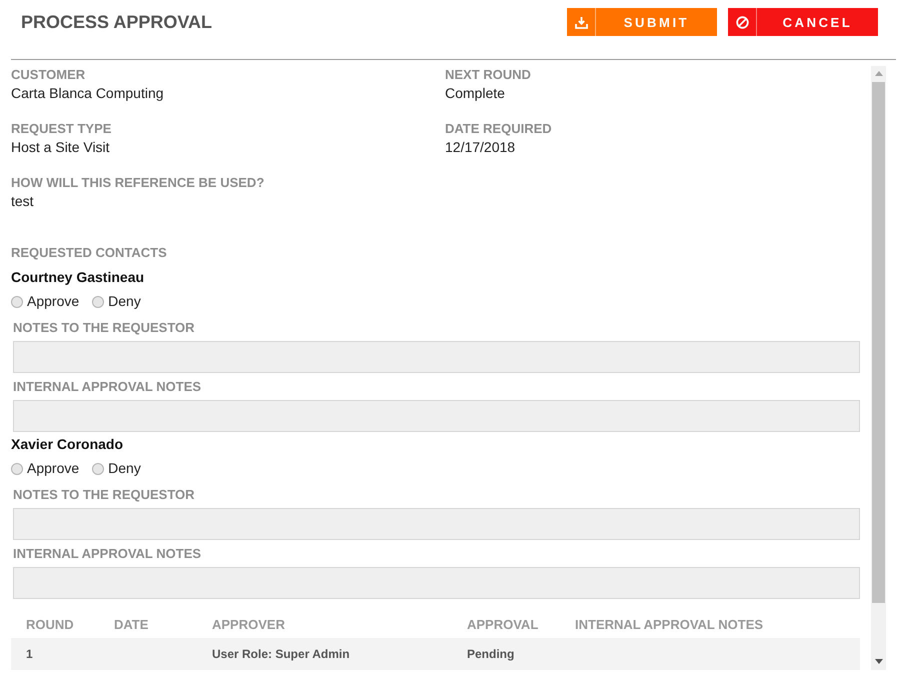 This screenshot has height=680, width=900. What do you see at coordinates (281, 654) in the screenshot?
I see `table-cell: User Role: Super Admin` at bounding box center [281, 654].